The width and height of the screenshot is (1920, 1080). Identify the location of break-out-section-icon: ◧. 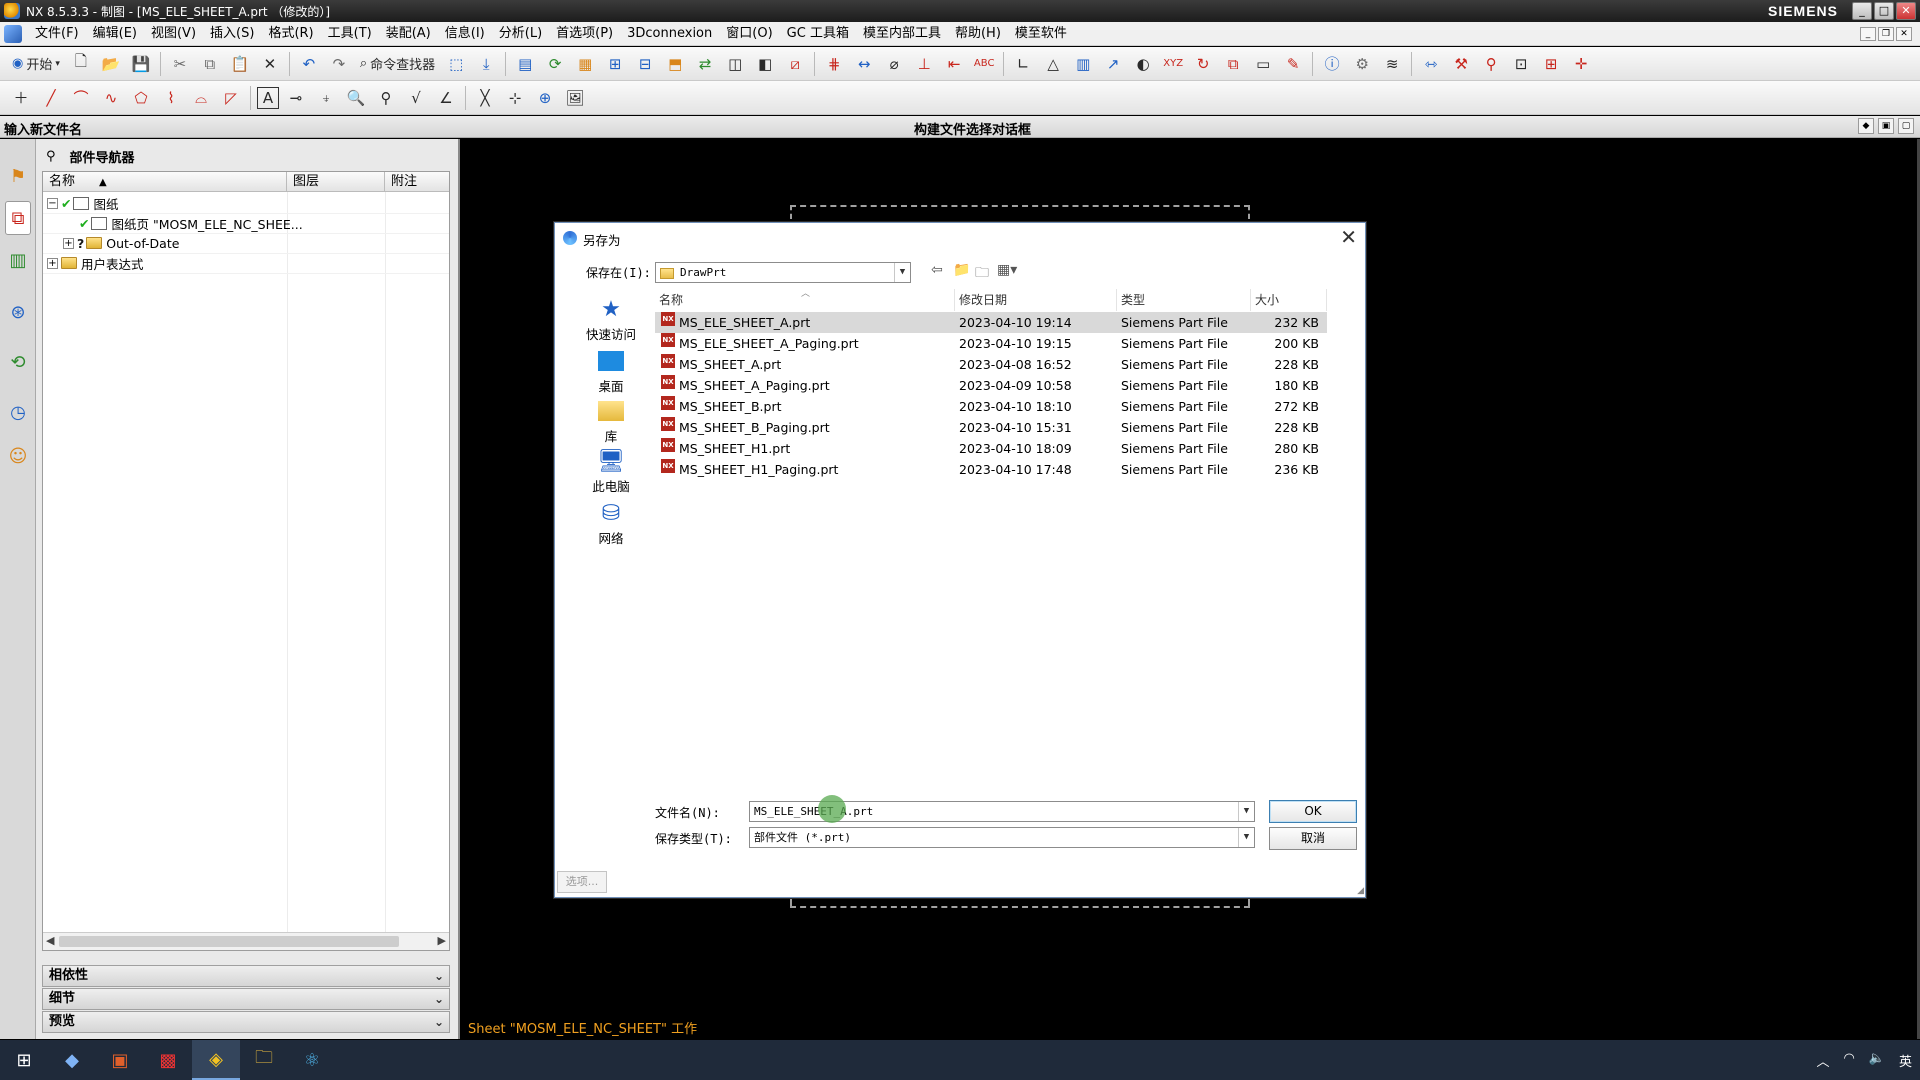
(765, 64).